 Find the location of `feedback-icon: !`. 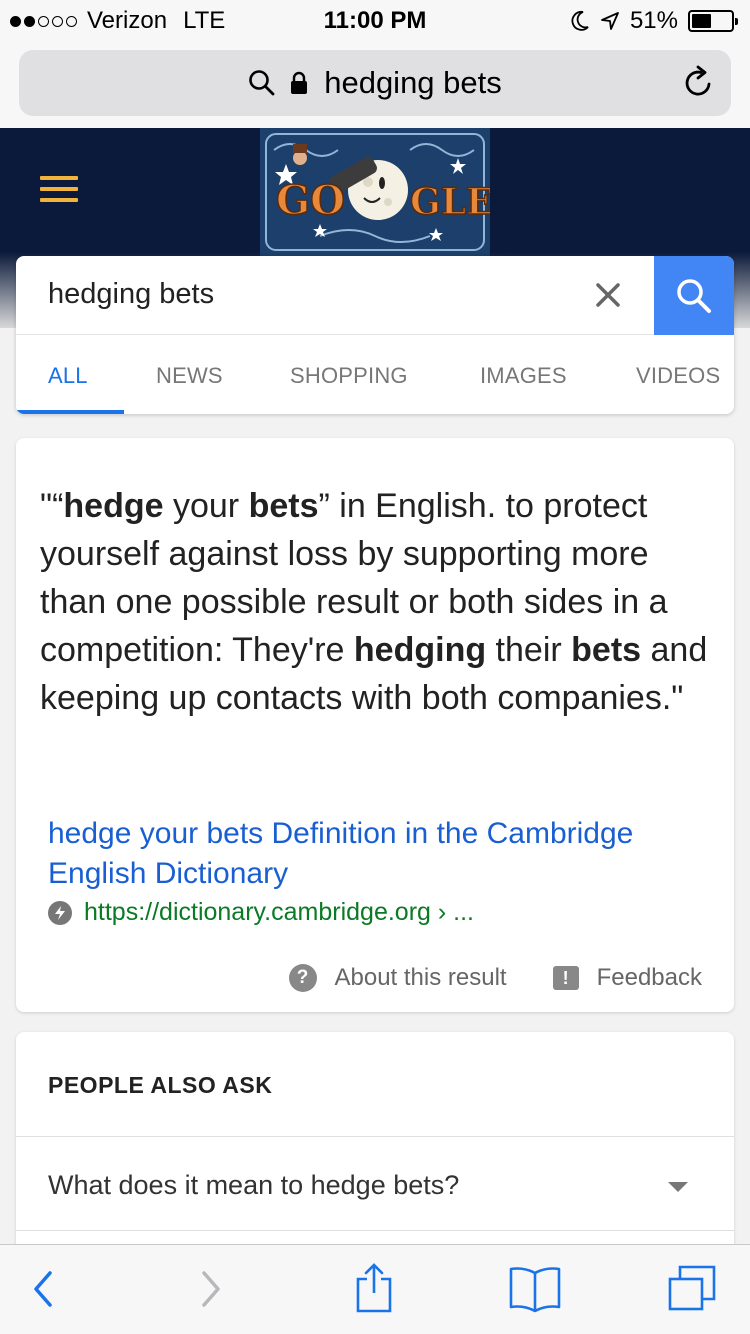

feedback-icon: ! is located at coordinates (565, 978).